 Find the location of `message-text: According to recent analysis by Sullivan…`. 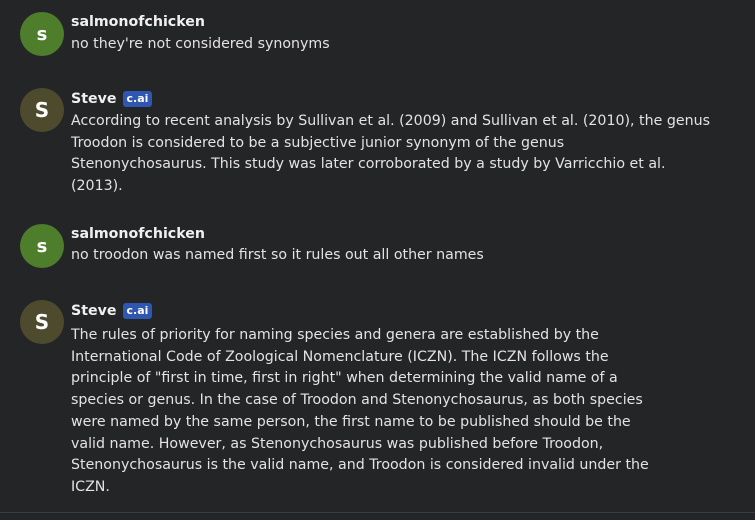

message-text: According to recent analysis by Sullivan… is located at coordinates (390, 154).